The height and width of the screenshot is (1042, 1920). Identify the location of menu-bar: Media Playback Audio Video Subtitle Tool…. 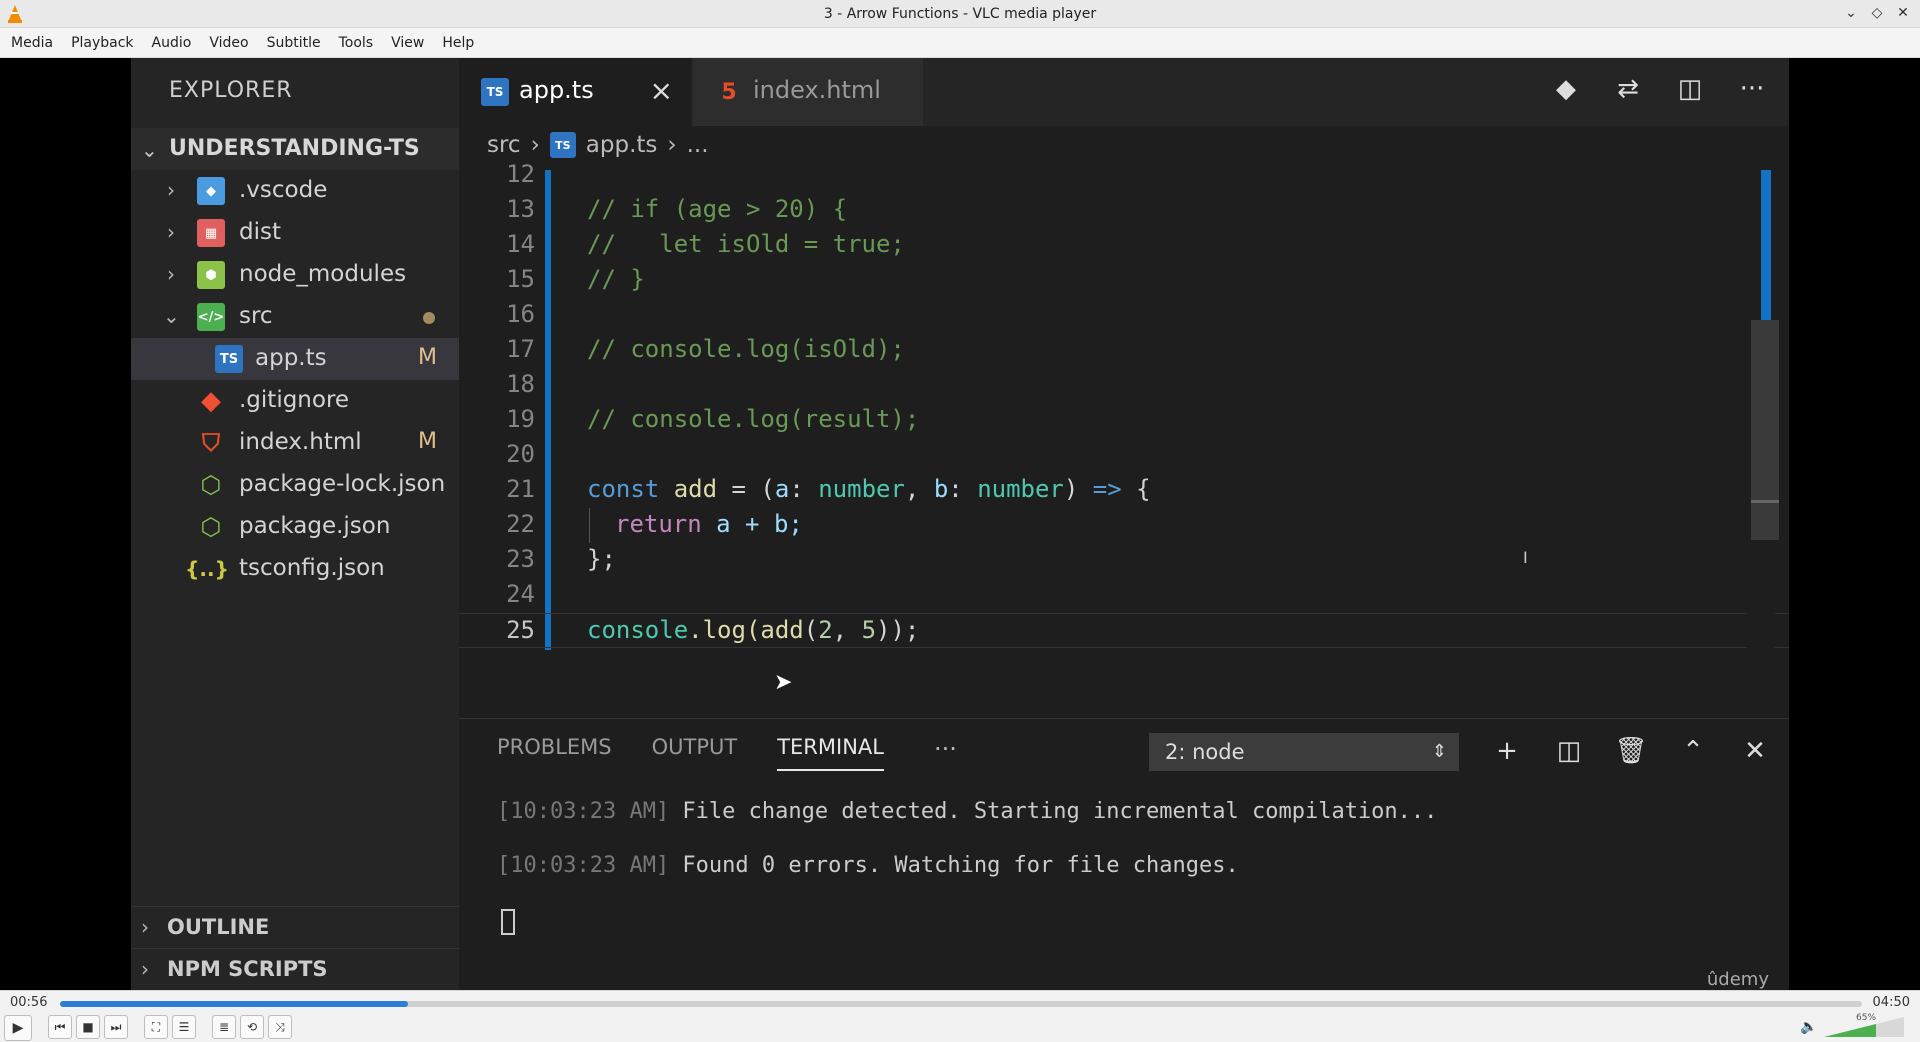
(960, 43).